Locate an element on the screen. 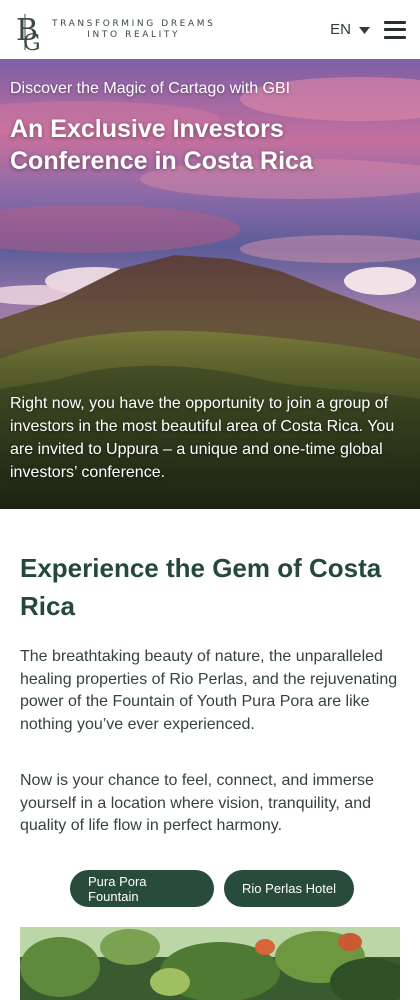 Image resolution: width=420 pixels, height=1000 pixels. tagline-line-1: TRANSFORMING DREAMS is located at coordinates (134, 23).